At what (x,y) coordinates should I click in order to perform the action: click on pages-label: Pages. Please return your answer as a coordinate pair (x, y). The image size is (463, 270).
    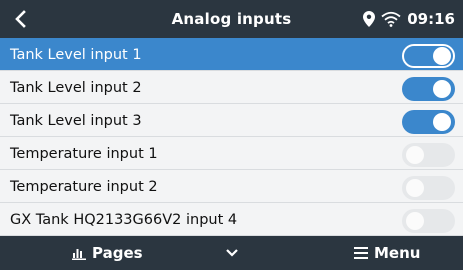
    Looking at the image, I should click on (117, 253).